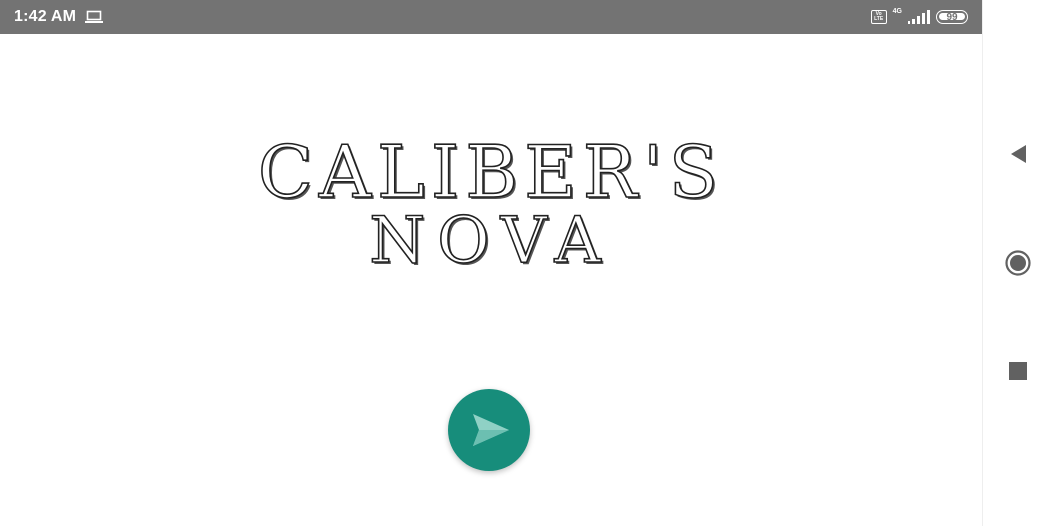 Image resolution: width=1052 pixels, height=526 pixels. I want to click on home-circle-icon, so click(1018, 263).